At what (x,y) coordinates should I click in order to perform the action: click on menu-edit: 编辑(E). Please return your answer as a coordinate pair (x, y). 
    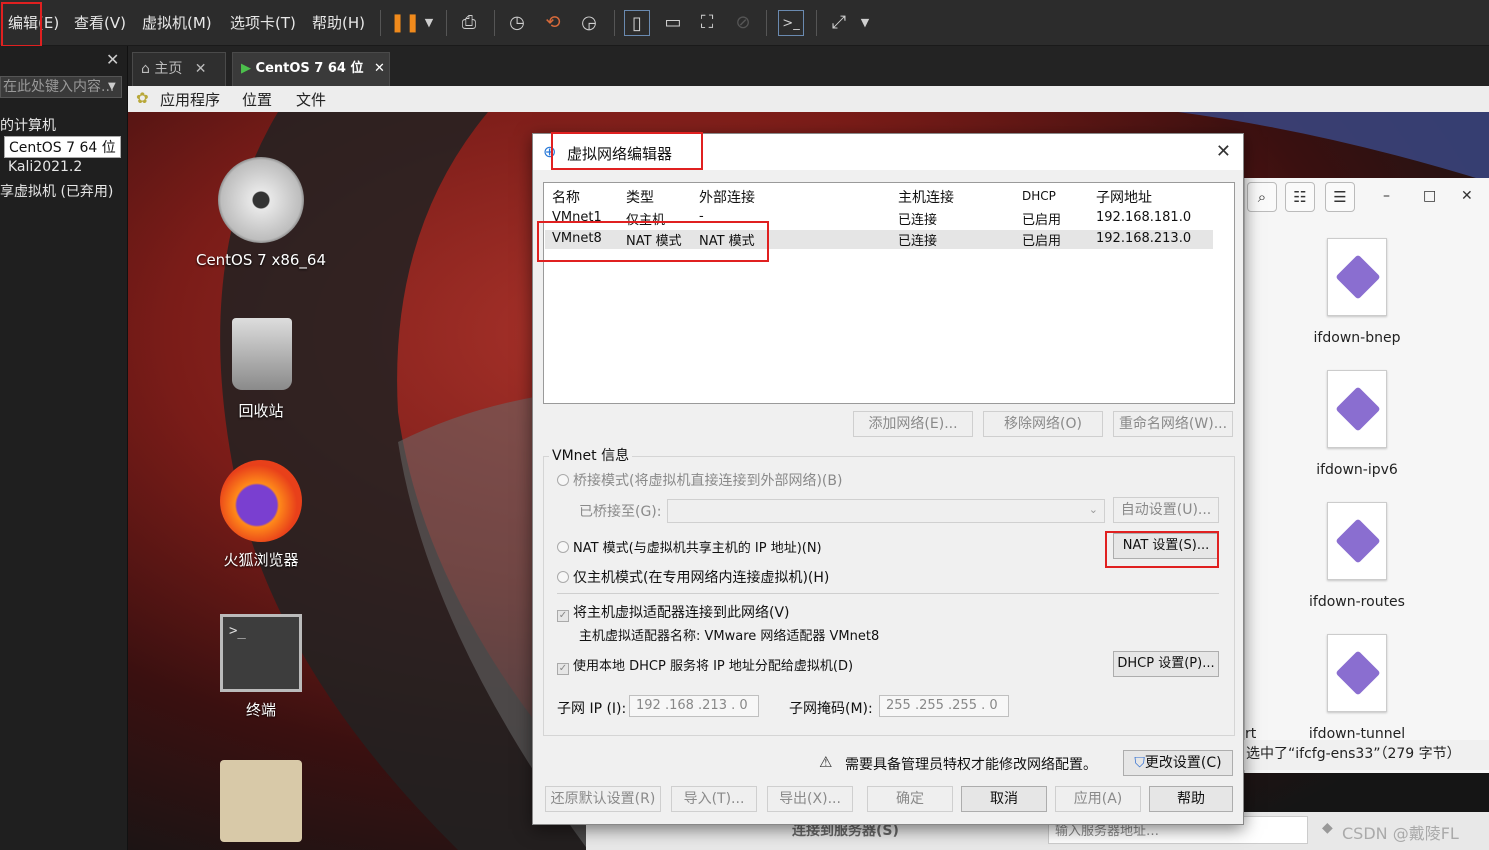
    Looking at the image, I should click on (33, 22).